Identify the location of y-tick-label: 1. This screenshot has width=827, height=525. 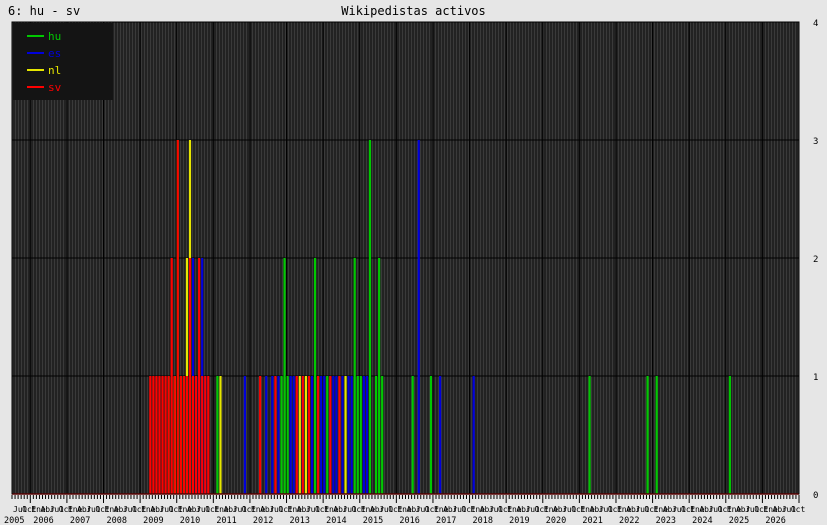
(815, 378).